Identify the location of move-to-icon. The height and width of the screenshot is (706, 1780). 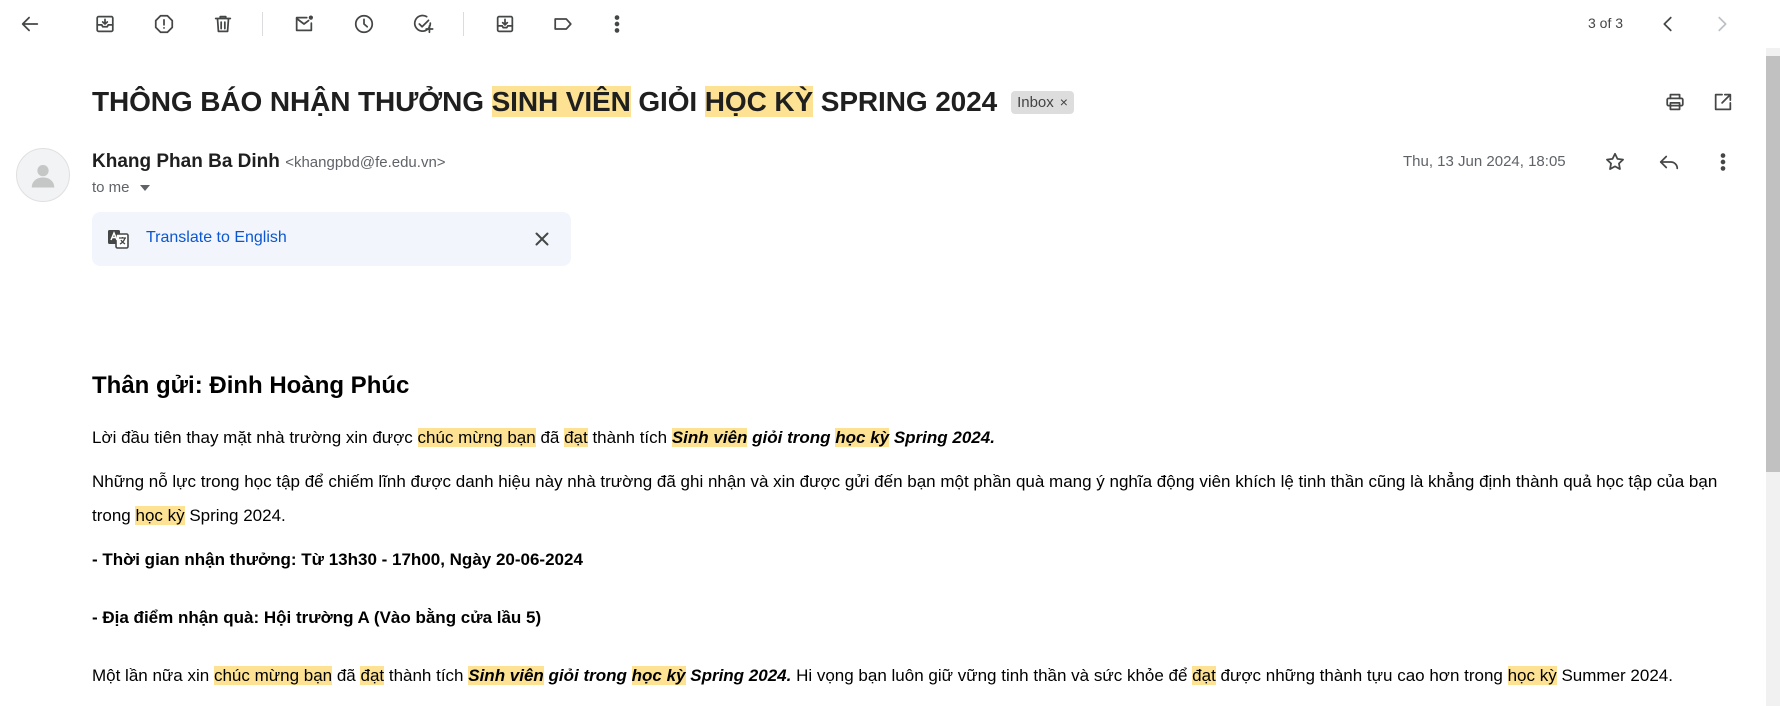
(505, 24).